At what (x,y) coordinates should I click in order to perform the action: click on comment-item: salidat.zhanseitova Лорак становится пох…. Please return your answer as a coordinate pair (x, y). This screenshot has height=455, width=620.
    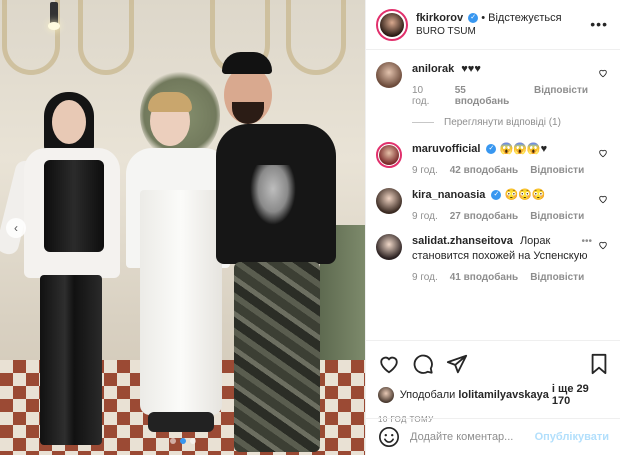
    Looking at the image, I should click on (493, 258).